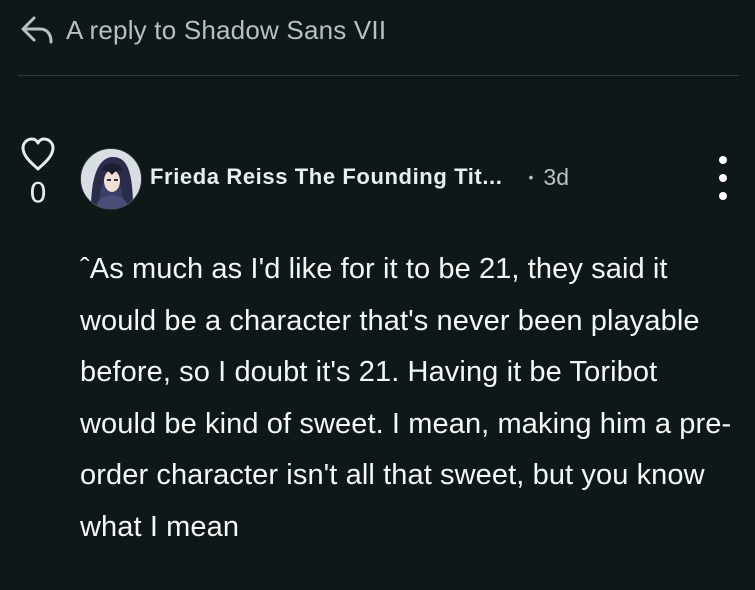 The width and height of the screenshot is (755, 590). What do you see at coordinates (38, 192) in the screenshot?
I see `like-count: 0` at bounding box center [38, 192].